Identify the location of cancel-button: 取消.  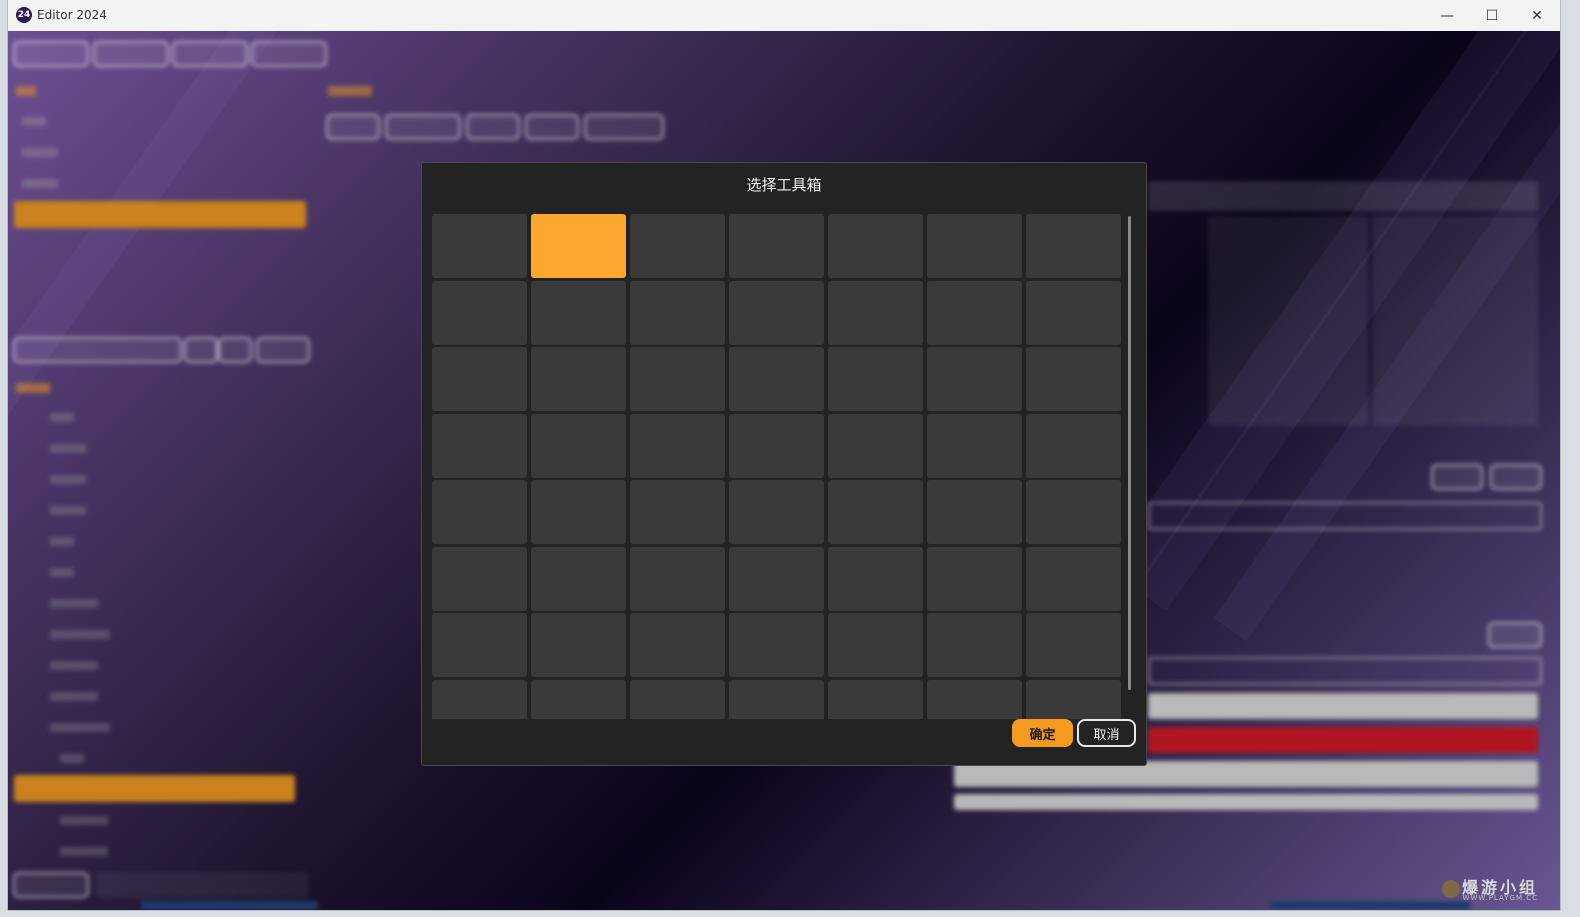
(1106, 733).